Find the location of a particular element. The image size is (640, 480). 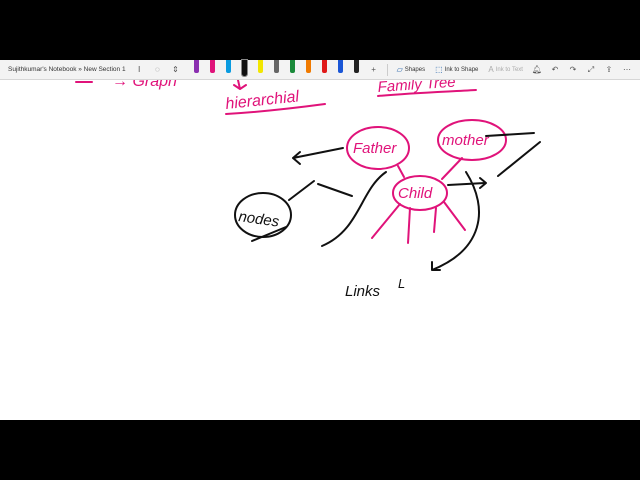

nodes-pointer-stroke is located at coordinates (335, 190).